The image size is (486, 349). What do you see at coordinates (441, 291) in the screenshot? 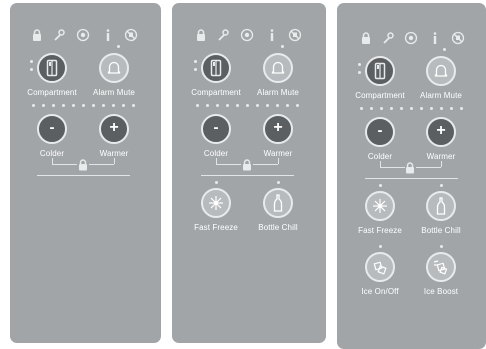
I see `ice-boost-label: Ice Boost` at bounding box center [441, 291].